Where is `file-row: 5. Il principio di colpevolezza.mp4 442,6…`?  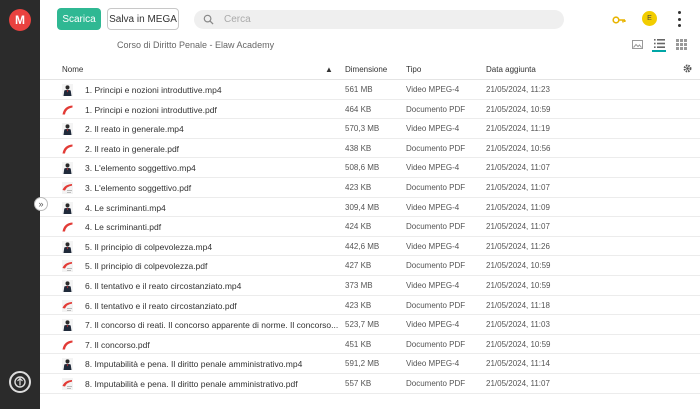 file-row: 5. Il principio di colpevolezza.mp4 442,6… is located at coordinates (370, 247).